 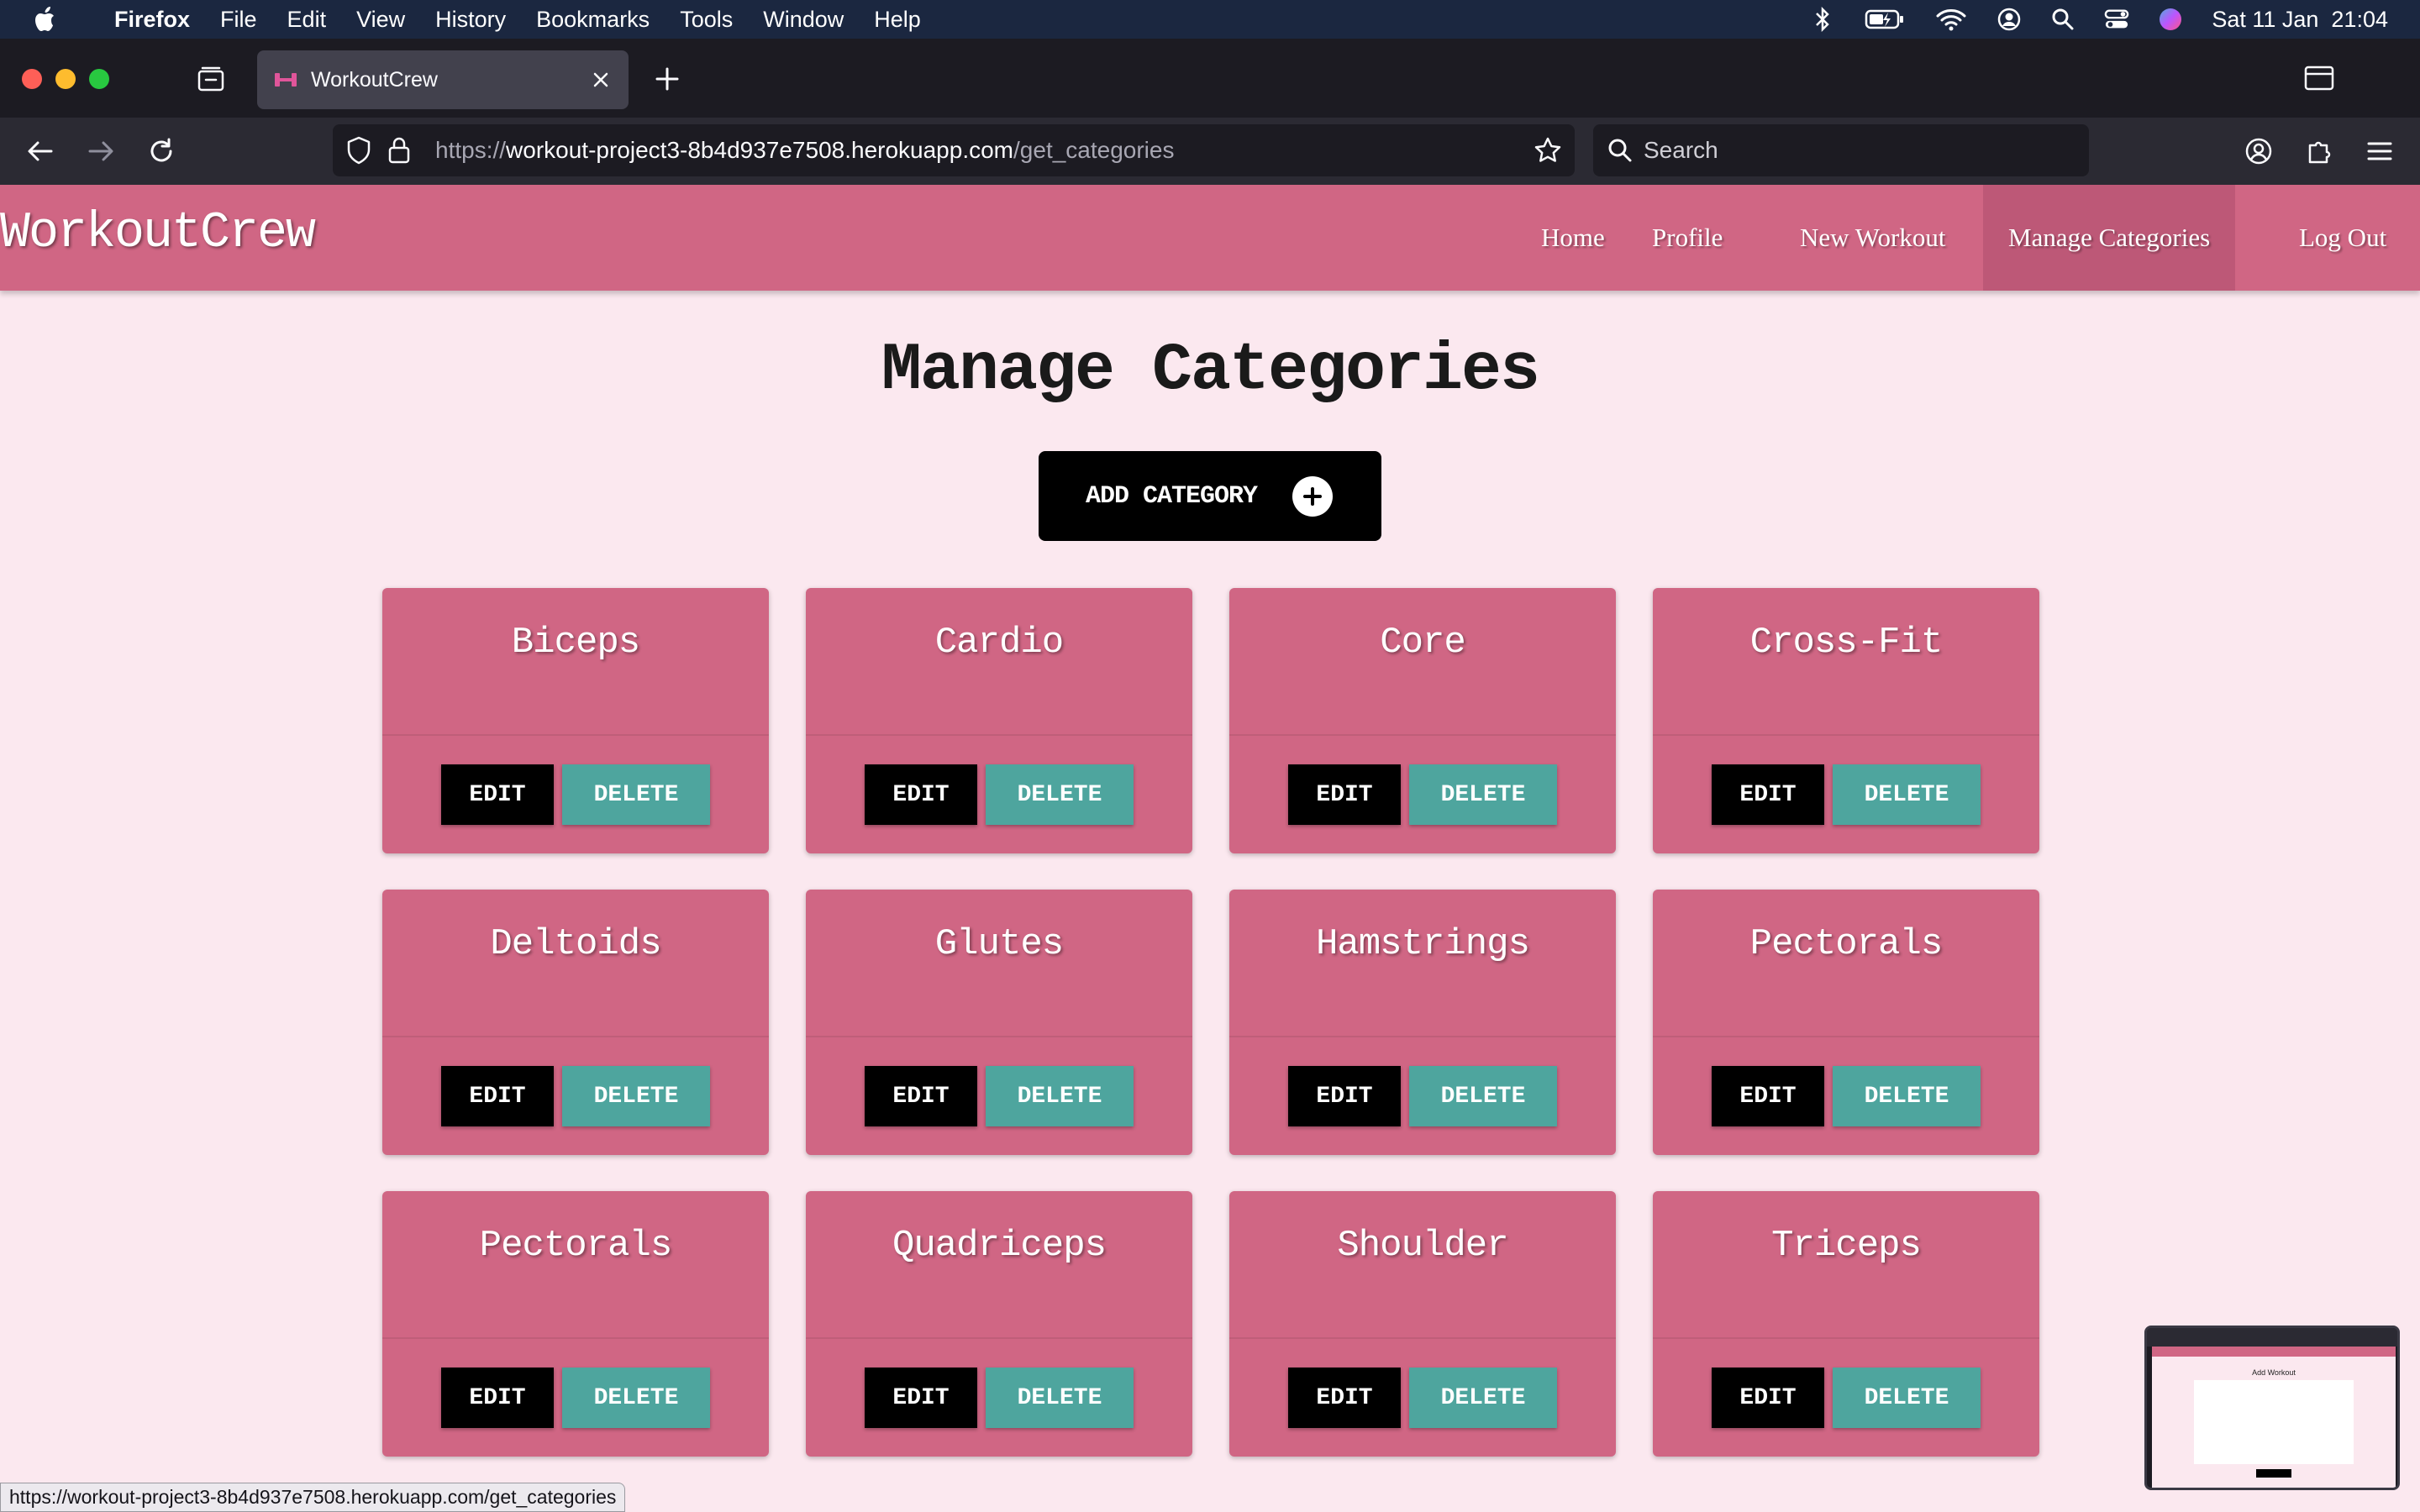 I want to click on menu-app-name: Firefox, so click(x=152, y=20).